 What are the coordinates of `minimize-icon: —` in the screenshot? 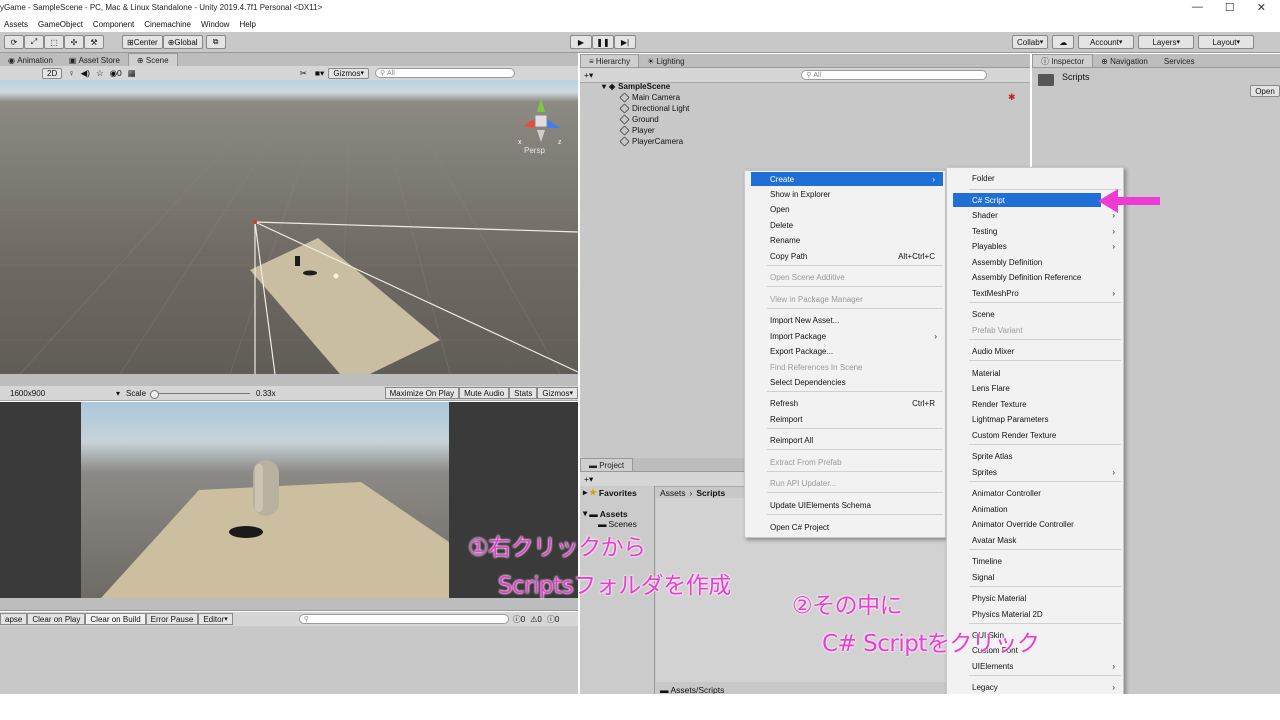 It's located at (1197, 7).